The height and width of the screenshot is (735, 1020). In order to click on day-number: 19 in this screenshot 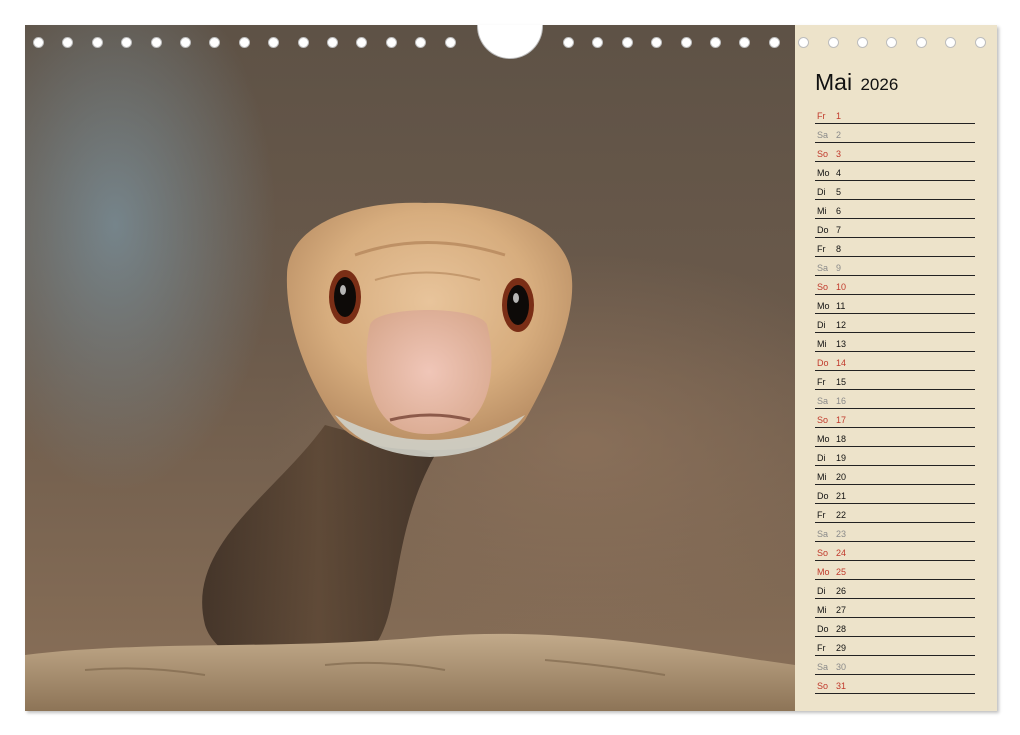, I will do `click(841, 458)`.